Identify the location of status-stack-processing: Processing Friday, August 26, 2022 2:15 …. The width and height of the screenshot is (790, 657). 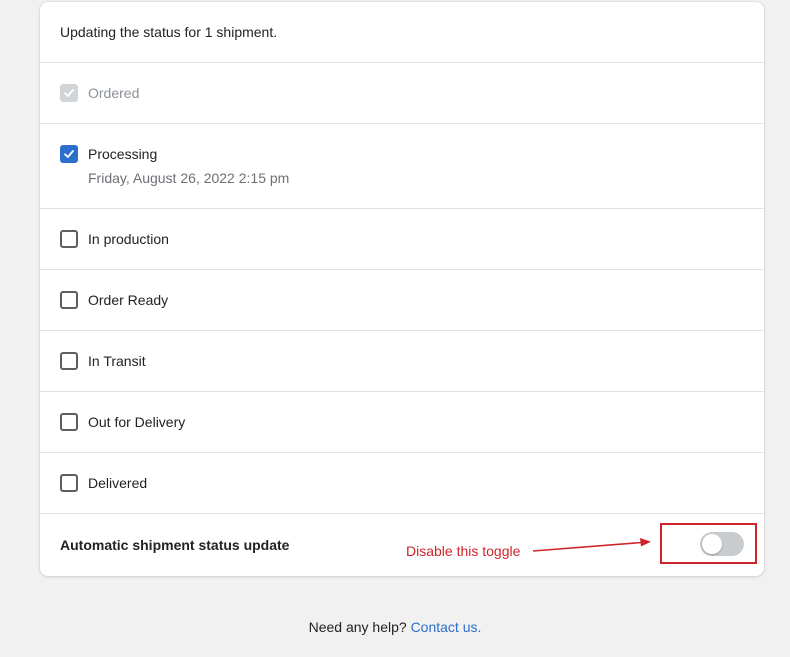
(188, 166).